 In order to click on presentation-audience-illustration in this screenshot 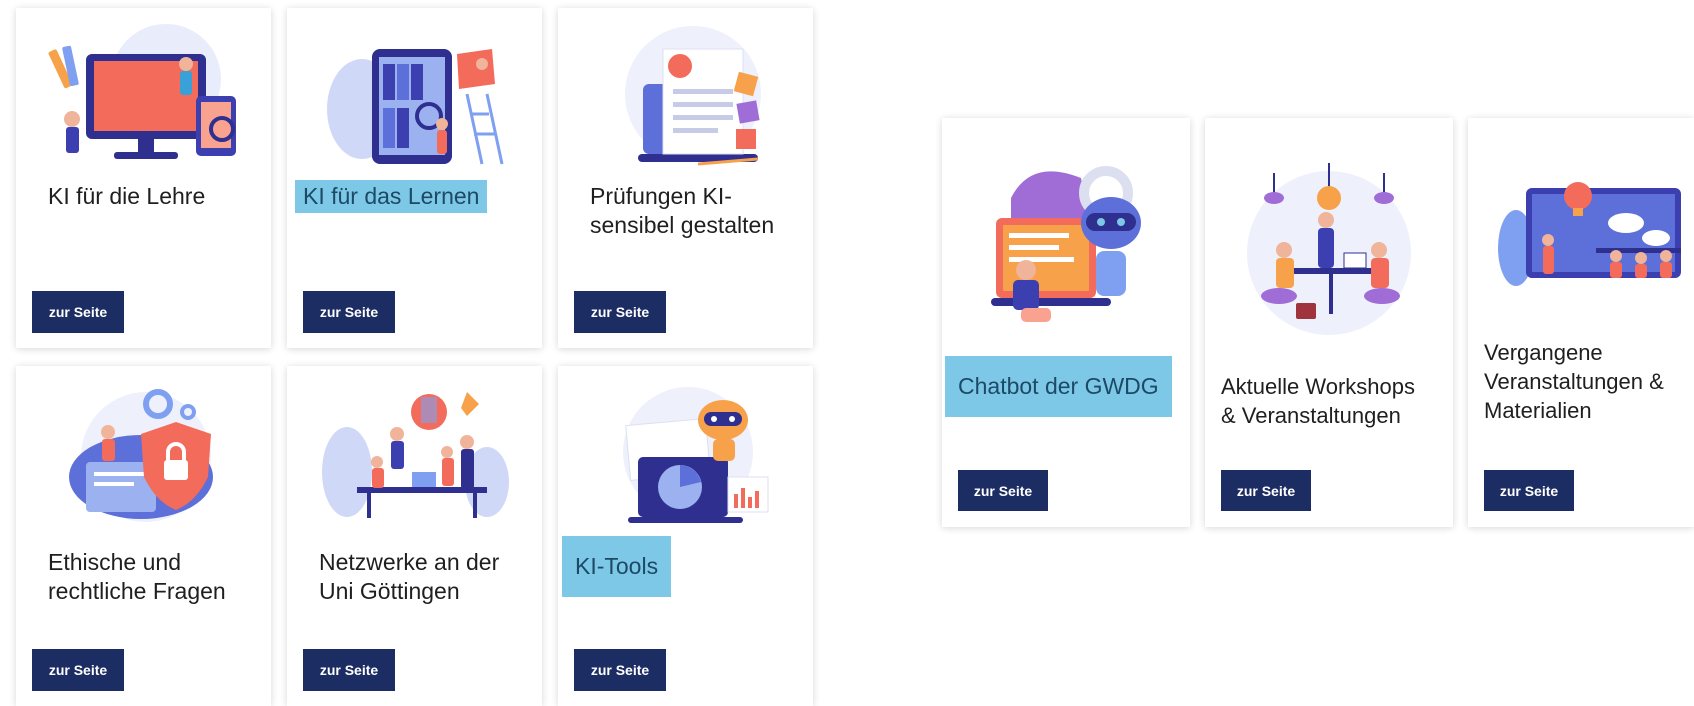, I will do `click(1593, 238)`.